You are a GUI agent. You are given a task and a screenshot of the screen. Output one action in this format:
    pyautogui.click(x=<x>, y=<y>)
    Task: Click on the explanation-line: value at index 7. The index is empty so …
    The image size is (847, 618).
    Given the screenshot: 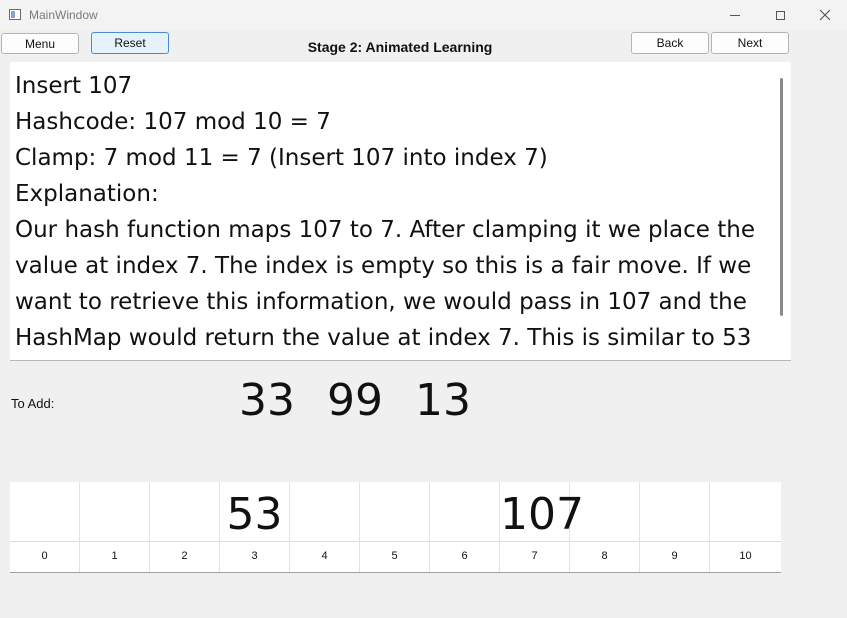 What is the action you would take?
    pyautogui.click(x=383, y=266)
    